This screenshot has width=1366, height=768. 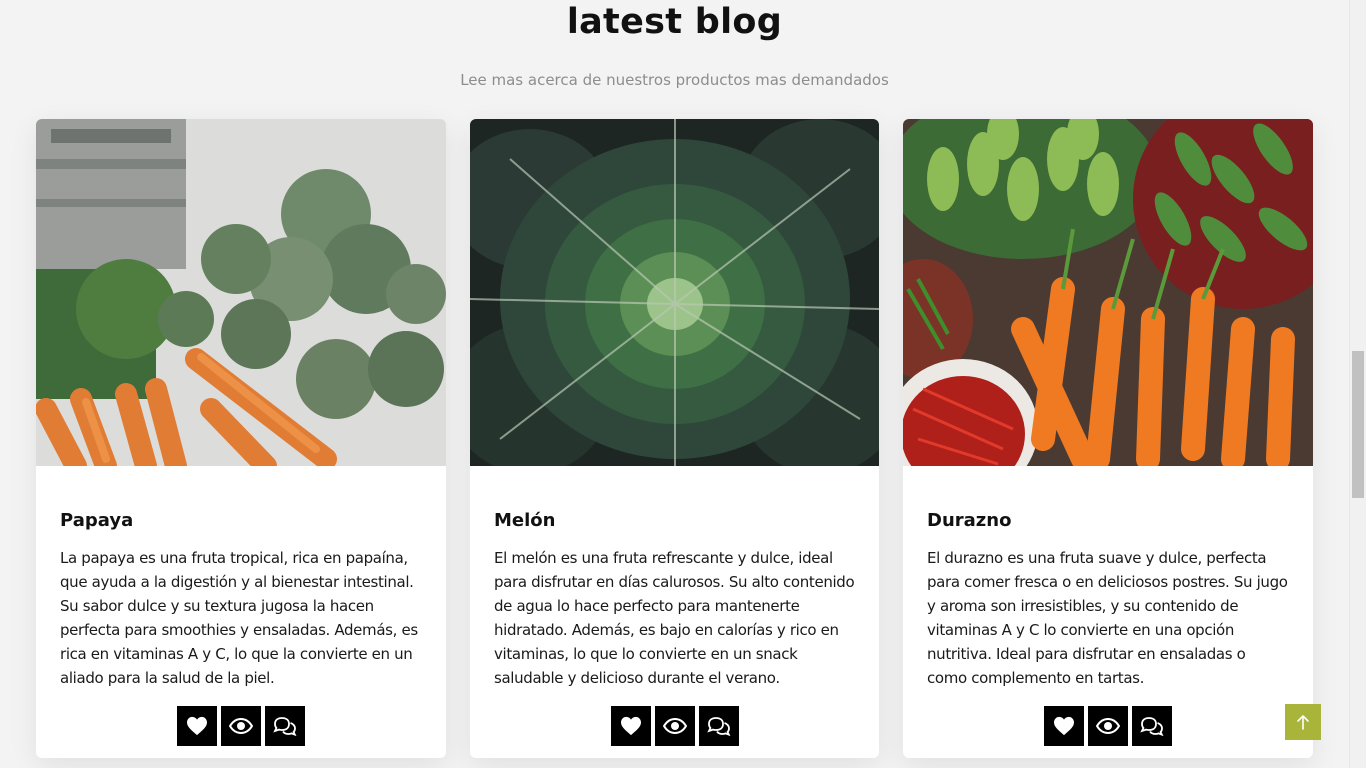 I want to click on card-image-cabbage, so click(x=674, y=292).